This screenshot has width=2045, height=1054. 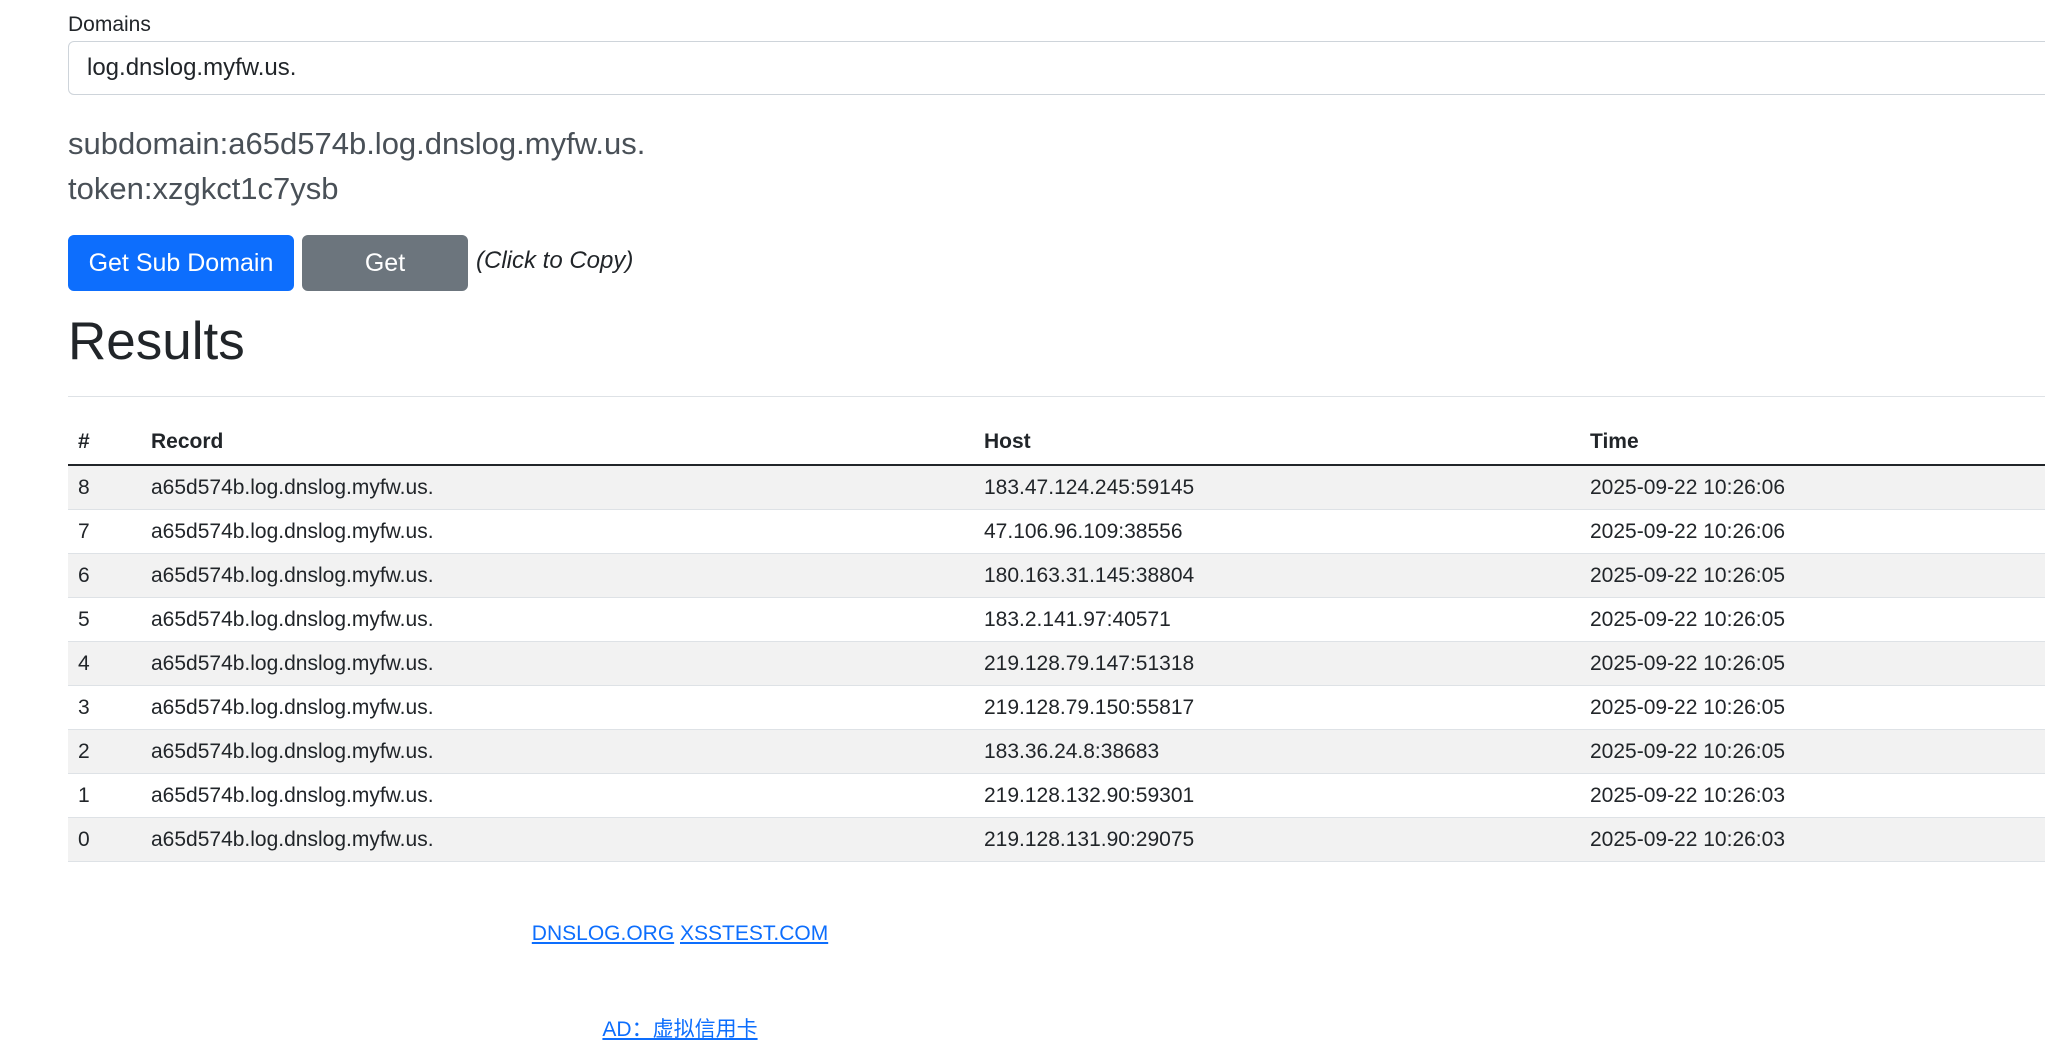 I want to click on table-header-row: # Record Host Time, so click(x=1056, y=443).